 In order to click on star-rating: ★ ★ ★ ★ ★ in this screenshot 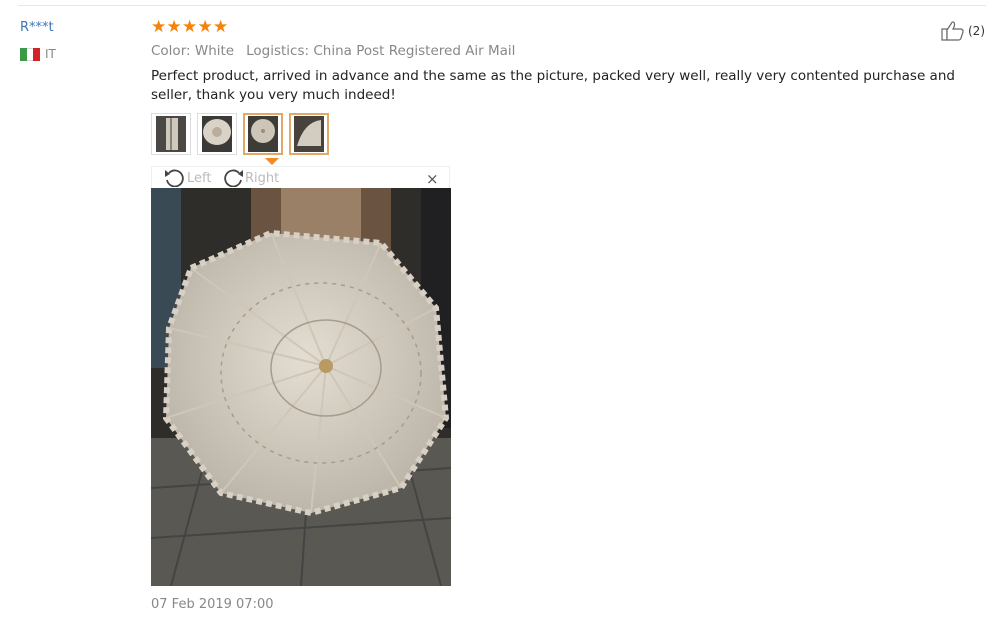, I will do `click(190, 27)`.